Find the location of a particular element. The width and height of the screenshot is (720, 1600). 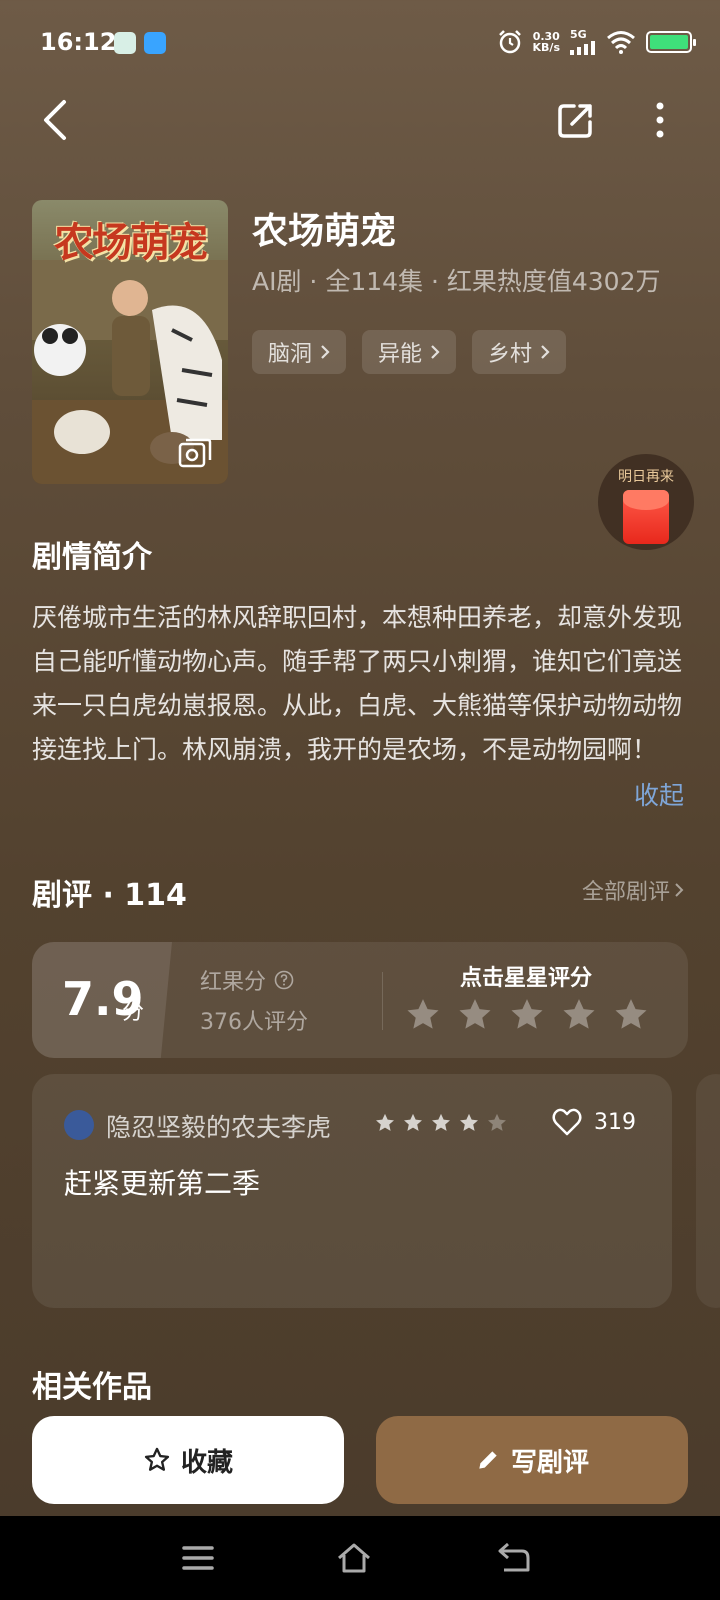

review-card: 隐忍坚毅的农夫李虎 319 赶紧更新第二季 is located at coordinates (352, 1191).